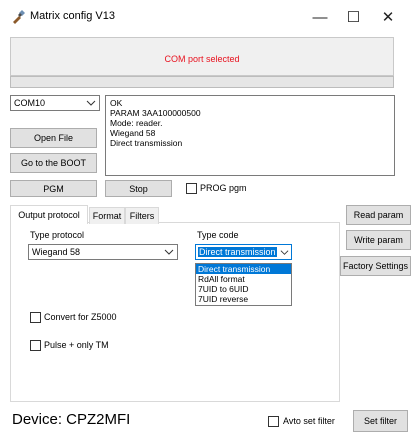 The width and height of the screenshot is (411, 436). I want to click on type-code-select: Direct transmission, so click(243, 252).